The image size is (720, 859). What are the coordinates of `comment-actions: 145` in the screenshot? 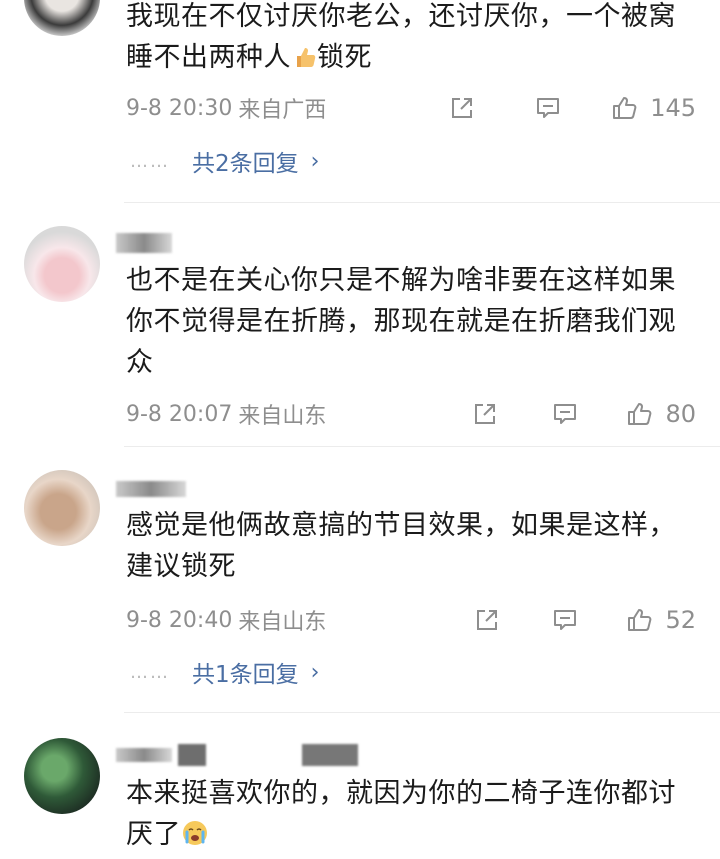 It's located at (569, 108).